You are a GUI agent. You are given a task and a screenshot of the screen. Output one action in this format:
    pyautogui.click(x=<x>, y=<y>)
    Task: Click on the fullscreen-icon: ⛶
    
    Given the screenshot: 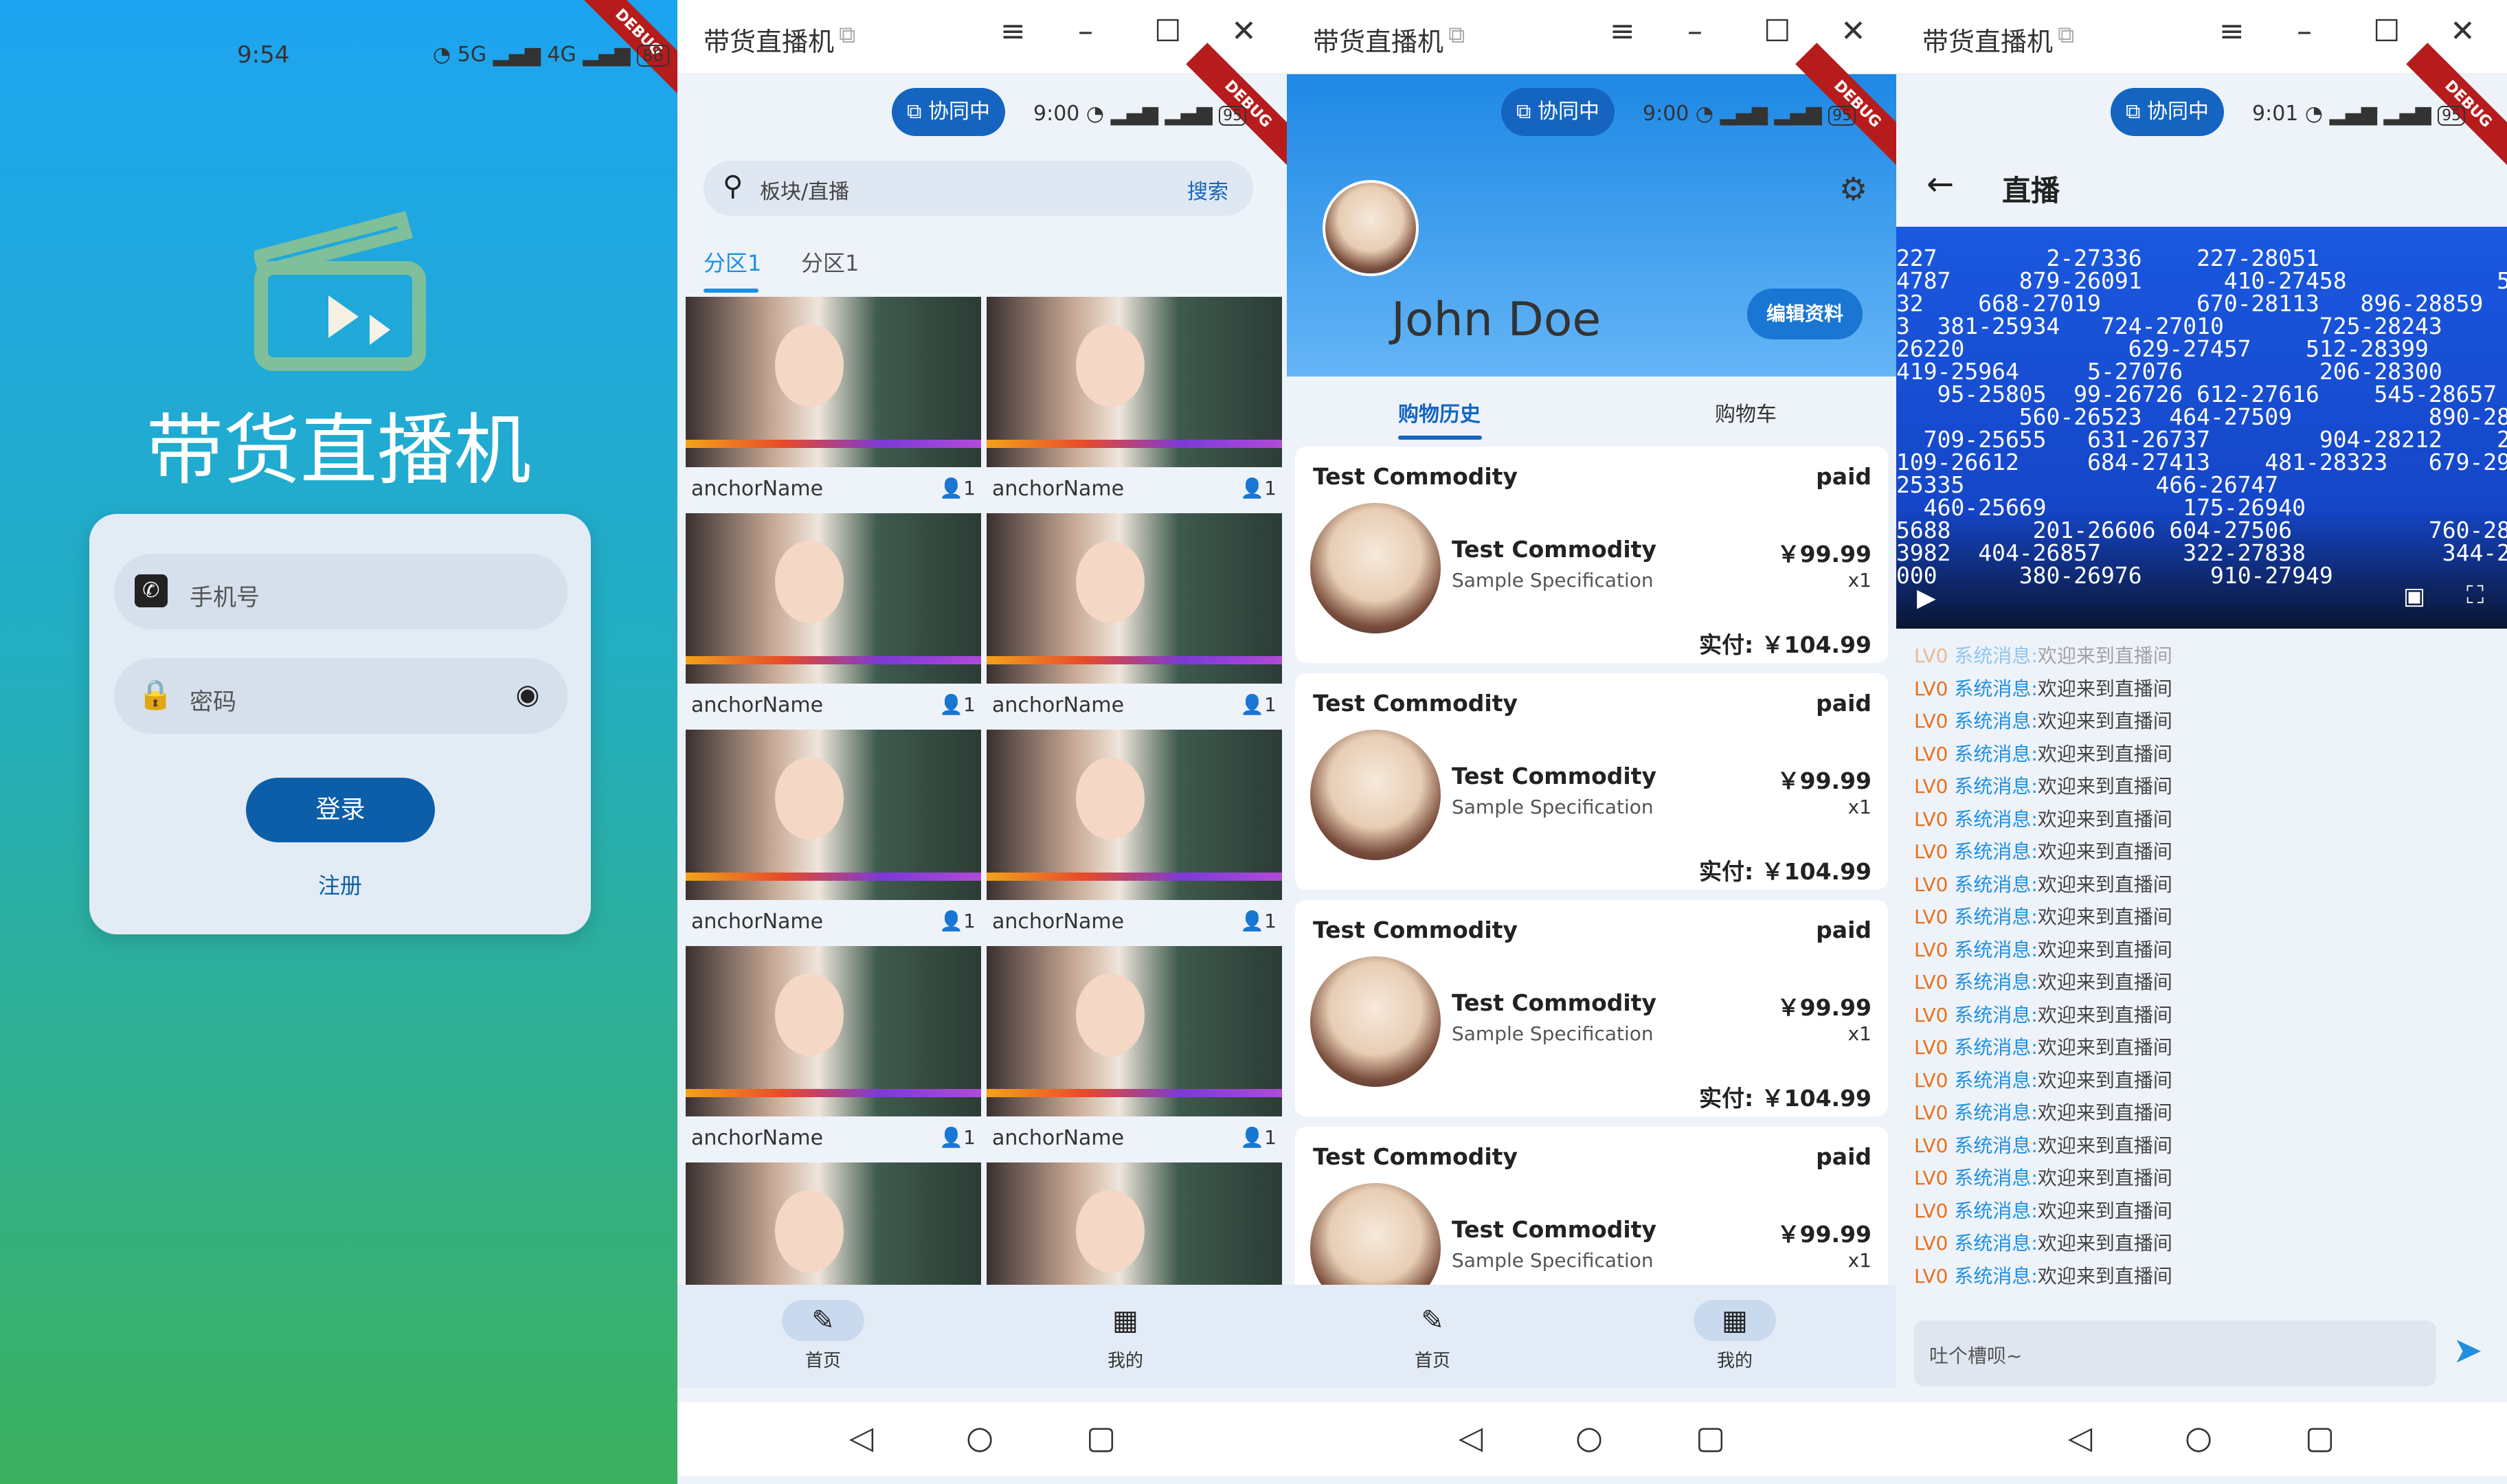 What is the action you would take?
    pyautogui.click(x=2475, y=595)
    